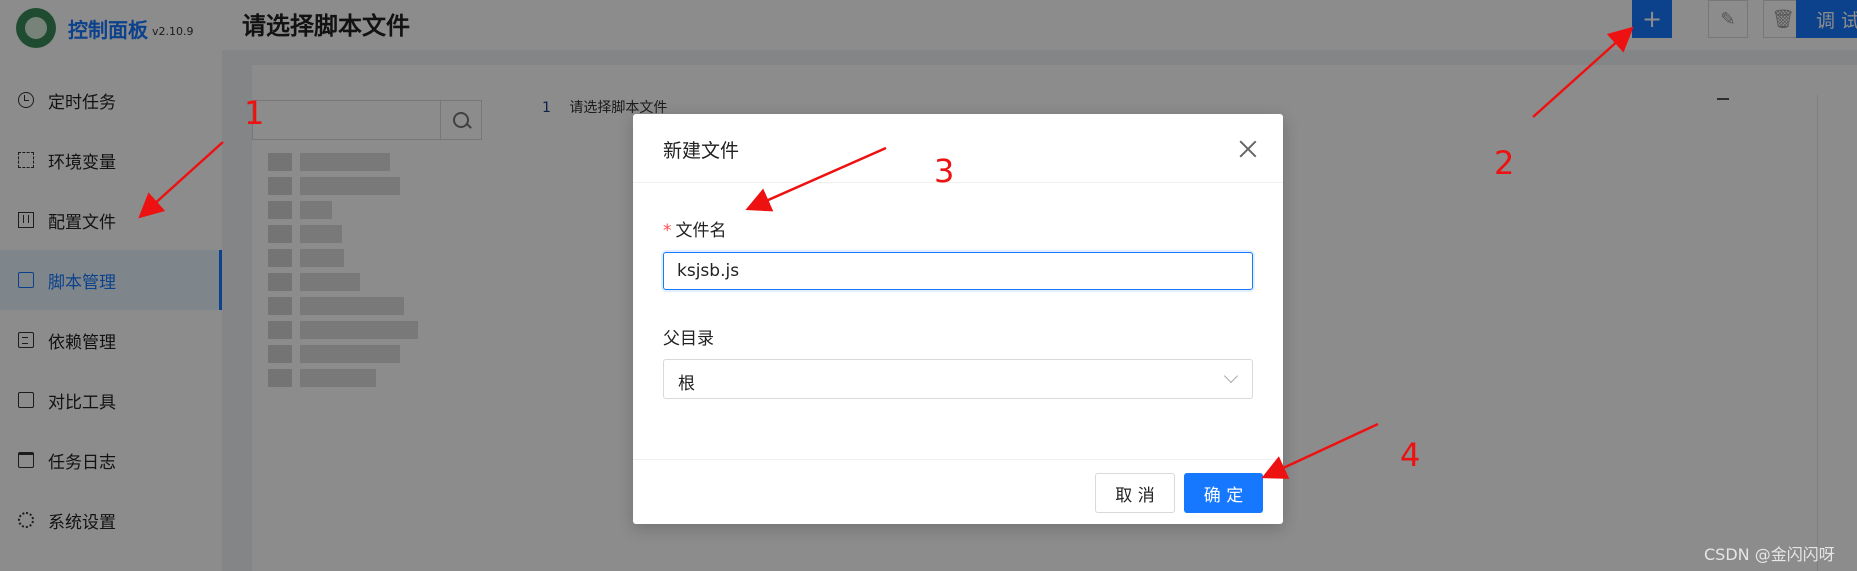 The image size is (1857, 571). Describe the element at coordinates (1769, 554) in the screenshot. I see `watermark: CSDN @金闪闪呀` at that location.